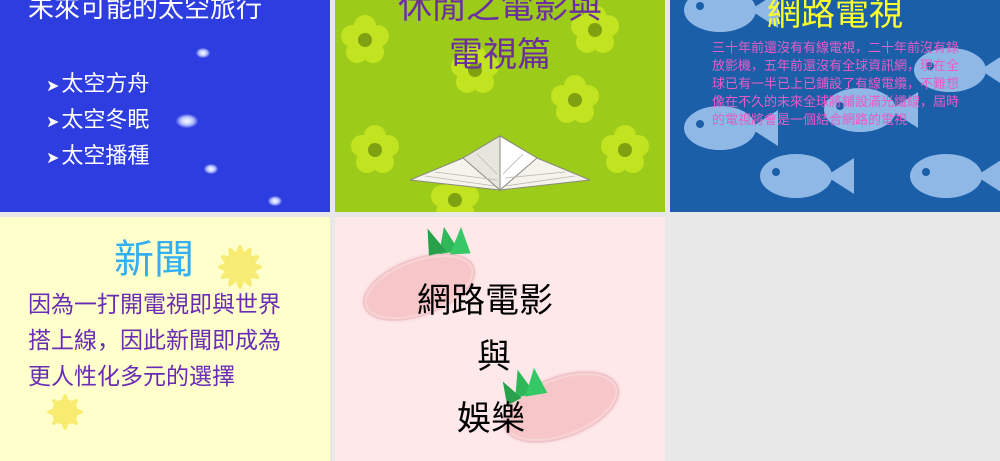 This screenshot has height=461, width=1000. I want to click on slide-title: 新聞, so click(154, 260).